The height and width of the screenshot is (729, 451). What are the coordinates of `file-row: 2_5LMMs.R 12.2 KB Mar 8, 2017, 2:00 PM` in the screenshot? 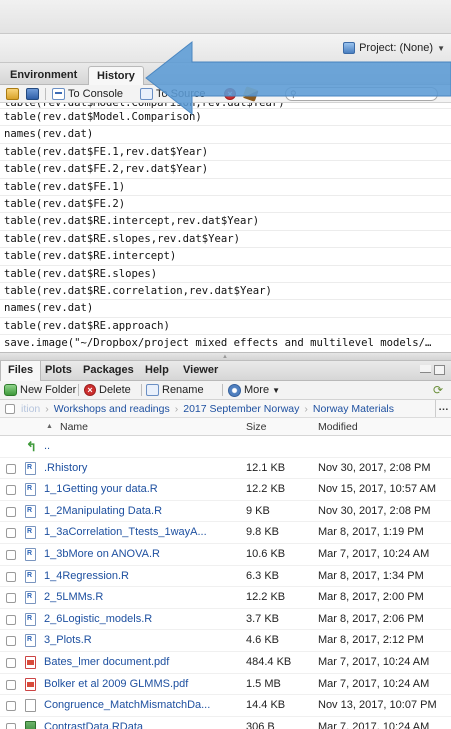 It's located at (225, 598).